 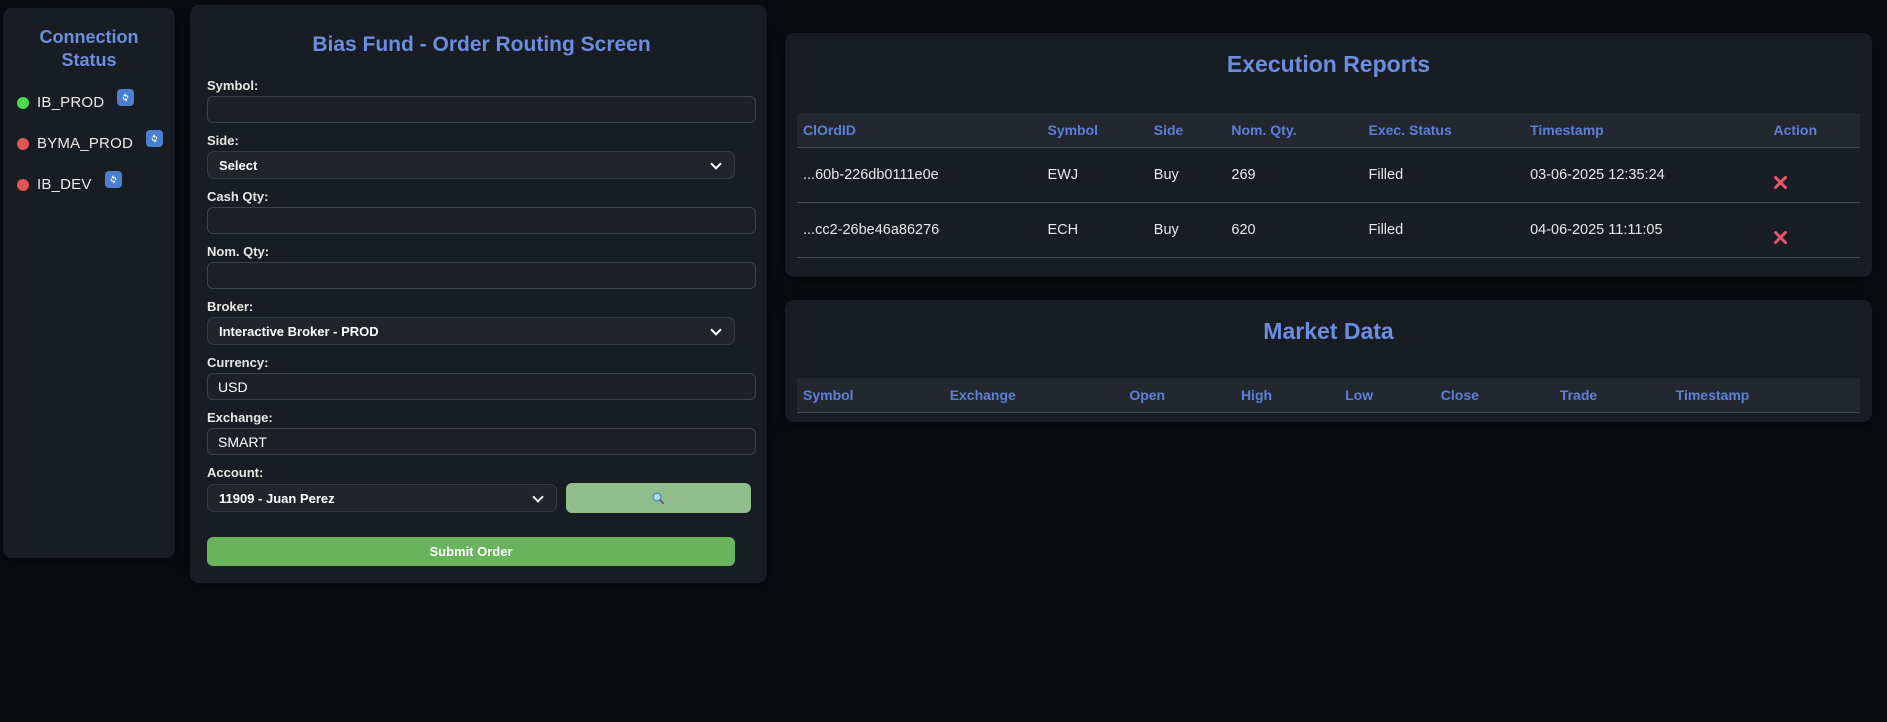 What do you see at coordinates (85, 143) in the screenshot?
I see `connection-name: BYMA_PROD` at bounding box center [85, 143].